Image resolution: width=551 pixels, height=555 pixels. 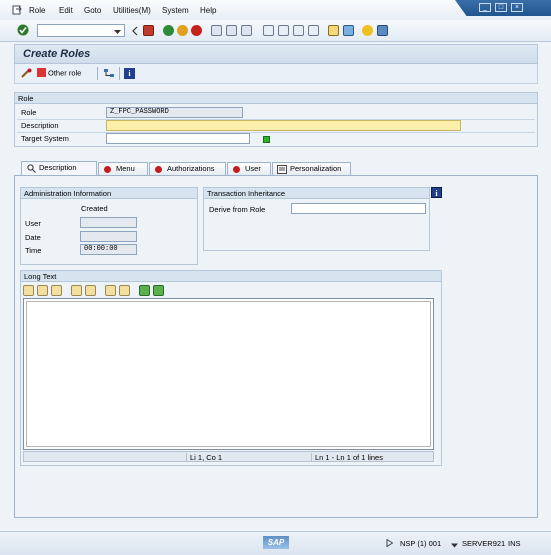 I want to click on title-bar: Create Roles, so click(x=276, y=54).